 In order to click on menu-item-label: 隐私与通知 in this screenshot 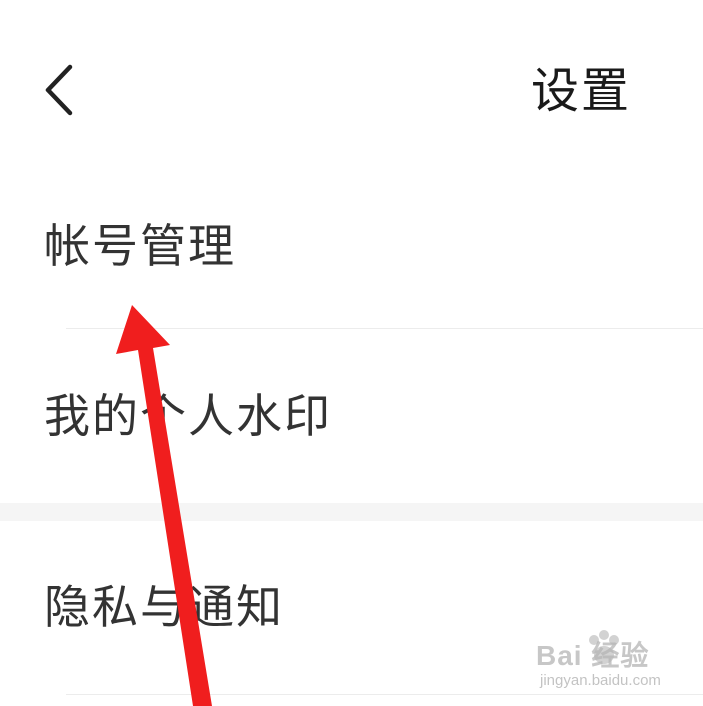, I will do `click(164, 607)`.